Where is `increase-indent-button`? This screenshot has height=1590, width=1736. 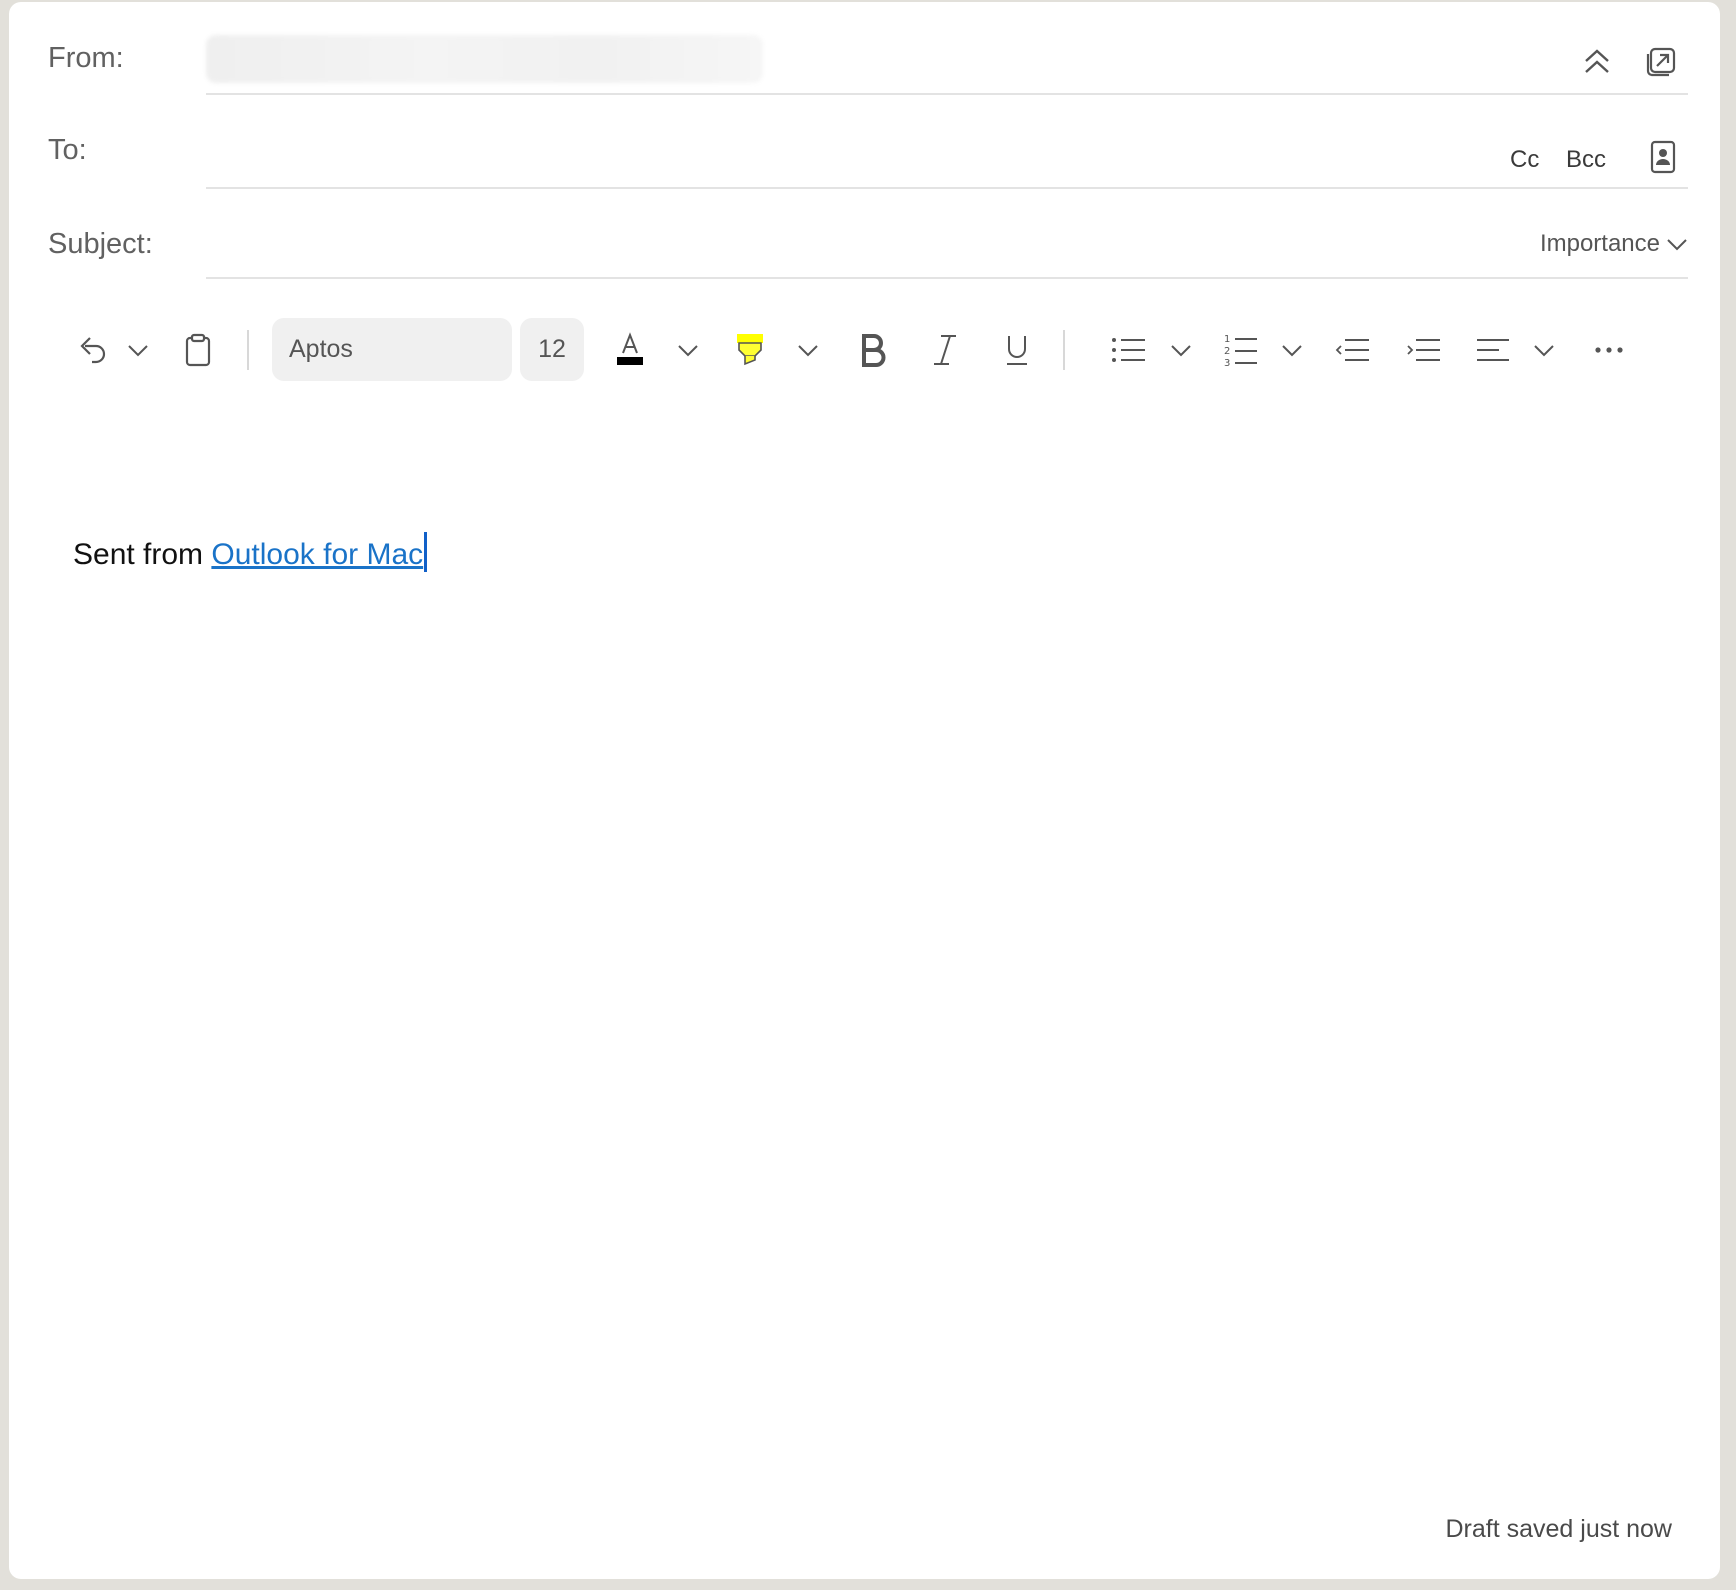
increase-indent-button is located at coordinates (1424, 349).